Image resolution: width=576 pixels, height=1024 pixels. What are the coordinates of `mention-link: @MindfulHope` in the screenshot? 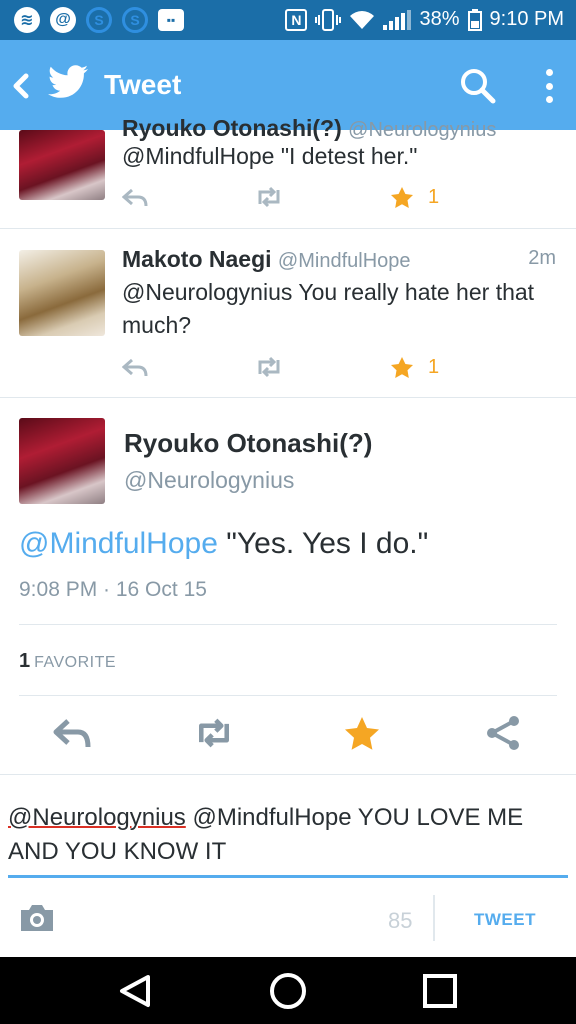 It's located at (118, 543).